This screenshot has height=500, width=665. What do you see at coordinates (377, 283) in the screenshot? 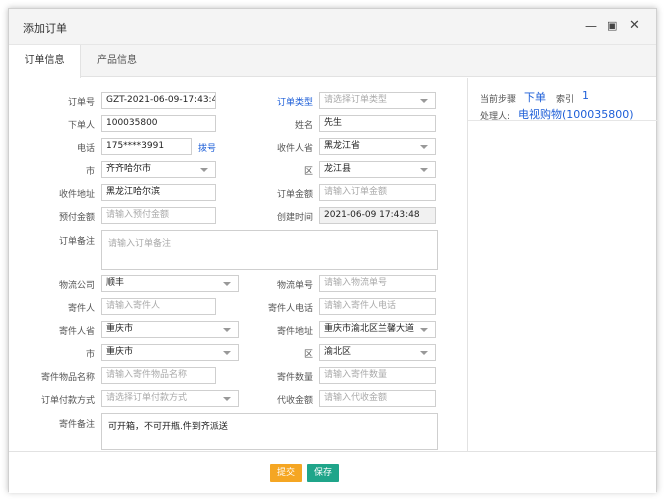
I see `tracking-no-input: 请输入物流单号` at bounding box center [377, 283].